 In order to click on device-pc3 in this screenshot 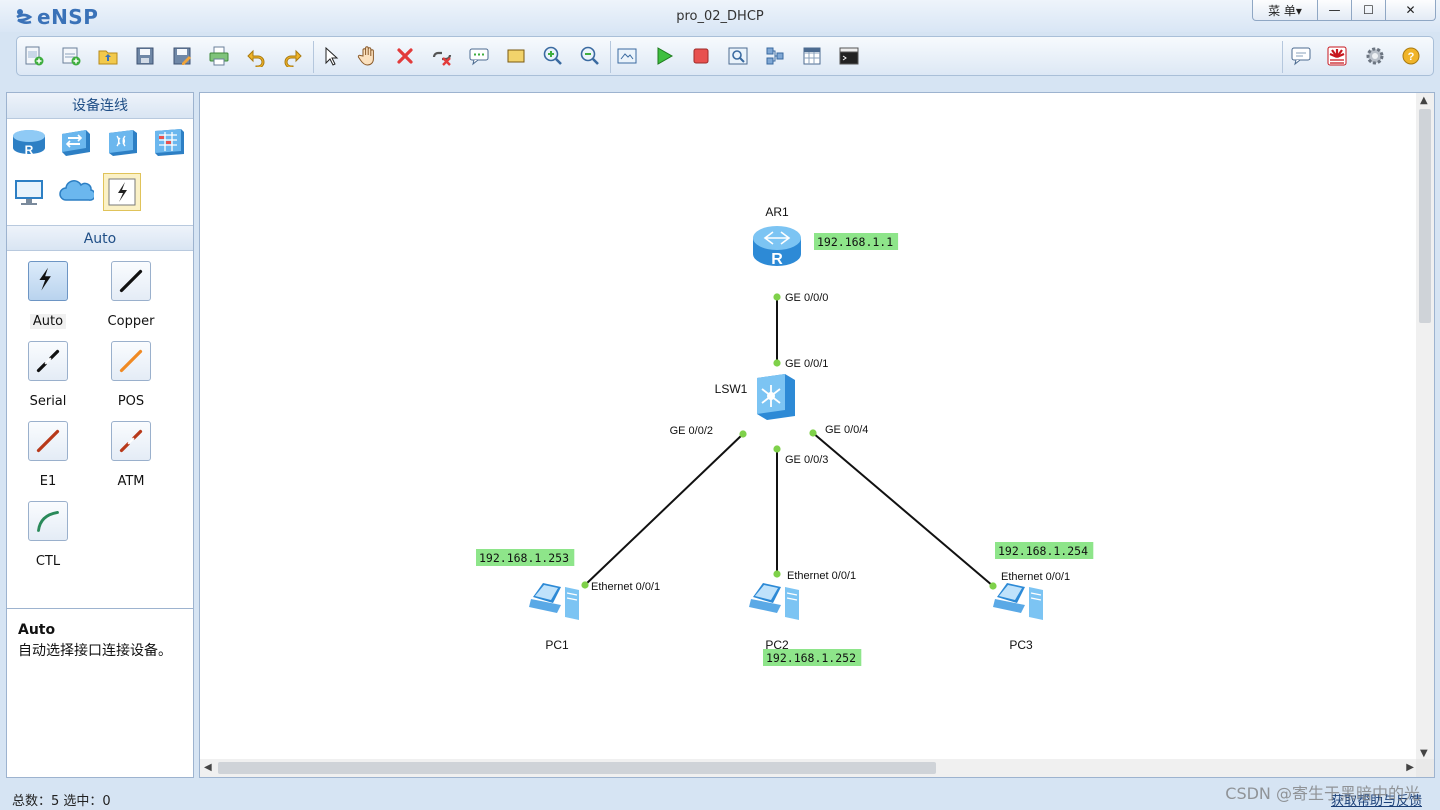, I will do `click(1018, 601)`.